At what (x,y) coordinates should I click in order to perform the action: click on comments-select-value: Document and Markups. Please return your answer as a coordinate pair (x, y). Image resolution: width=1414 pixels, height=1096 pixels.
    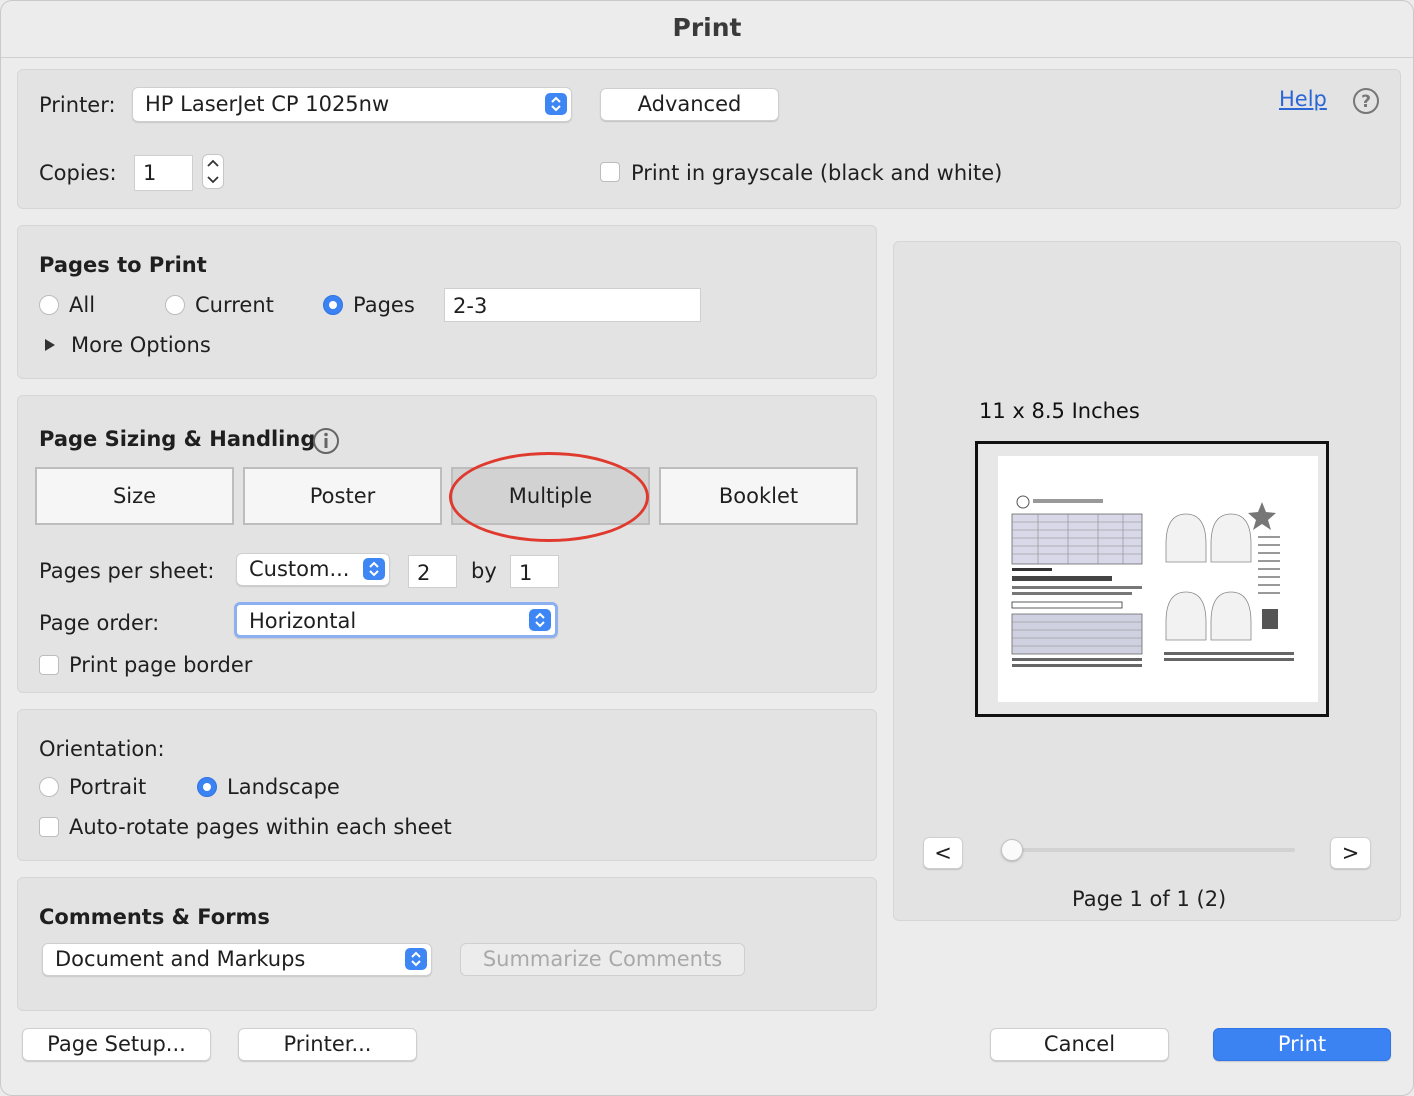
    Looking at the image, I should click on (180, 959).